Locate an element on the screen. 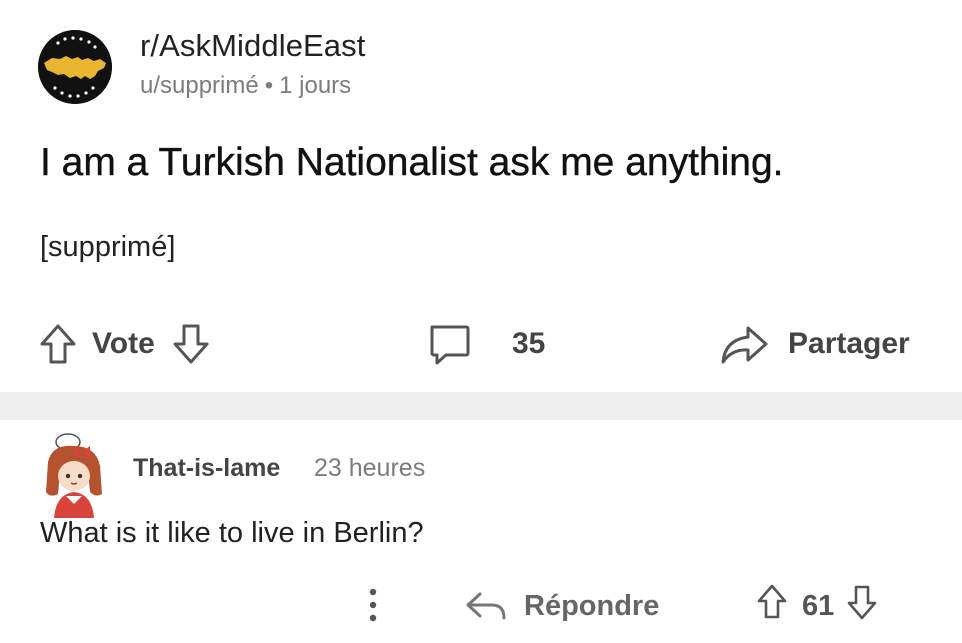  comments-button: 35 is located at coordinates (485, 344).